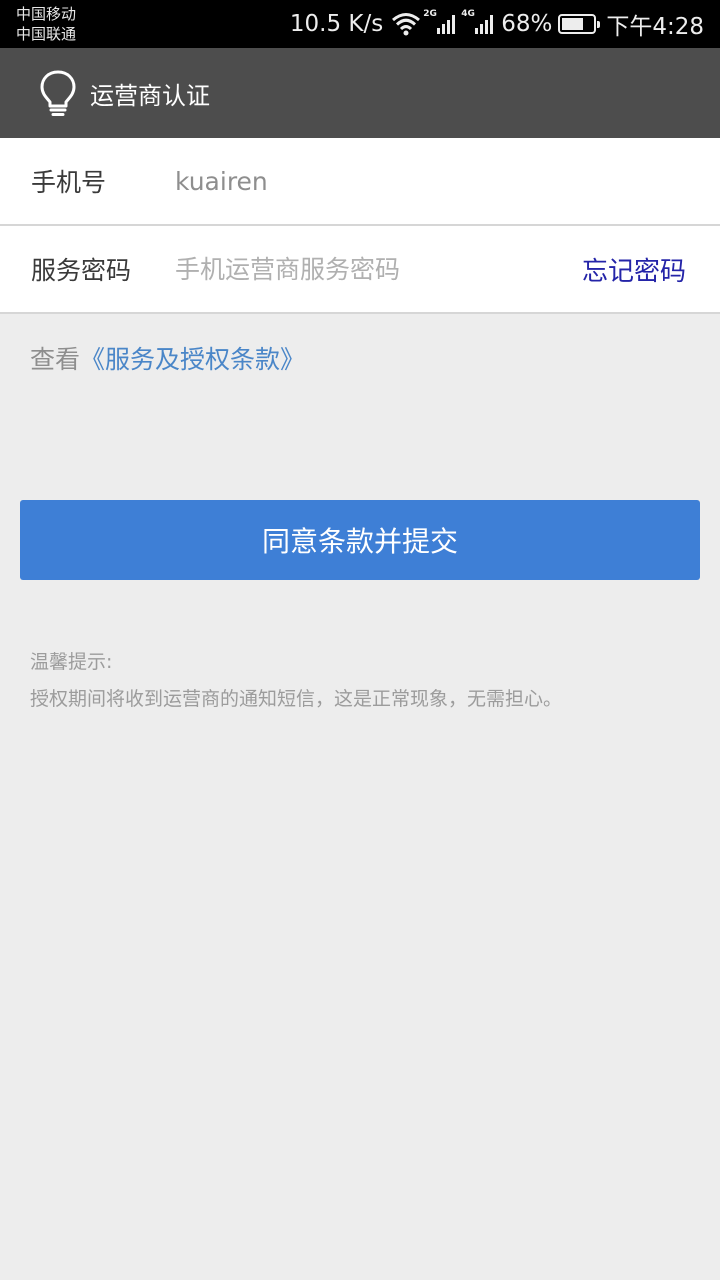 This screenshot has height=1280, width=720. I want to click on terms-line: 查看《服务及授权条款》, so click(167, 358).